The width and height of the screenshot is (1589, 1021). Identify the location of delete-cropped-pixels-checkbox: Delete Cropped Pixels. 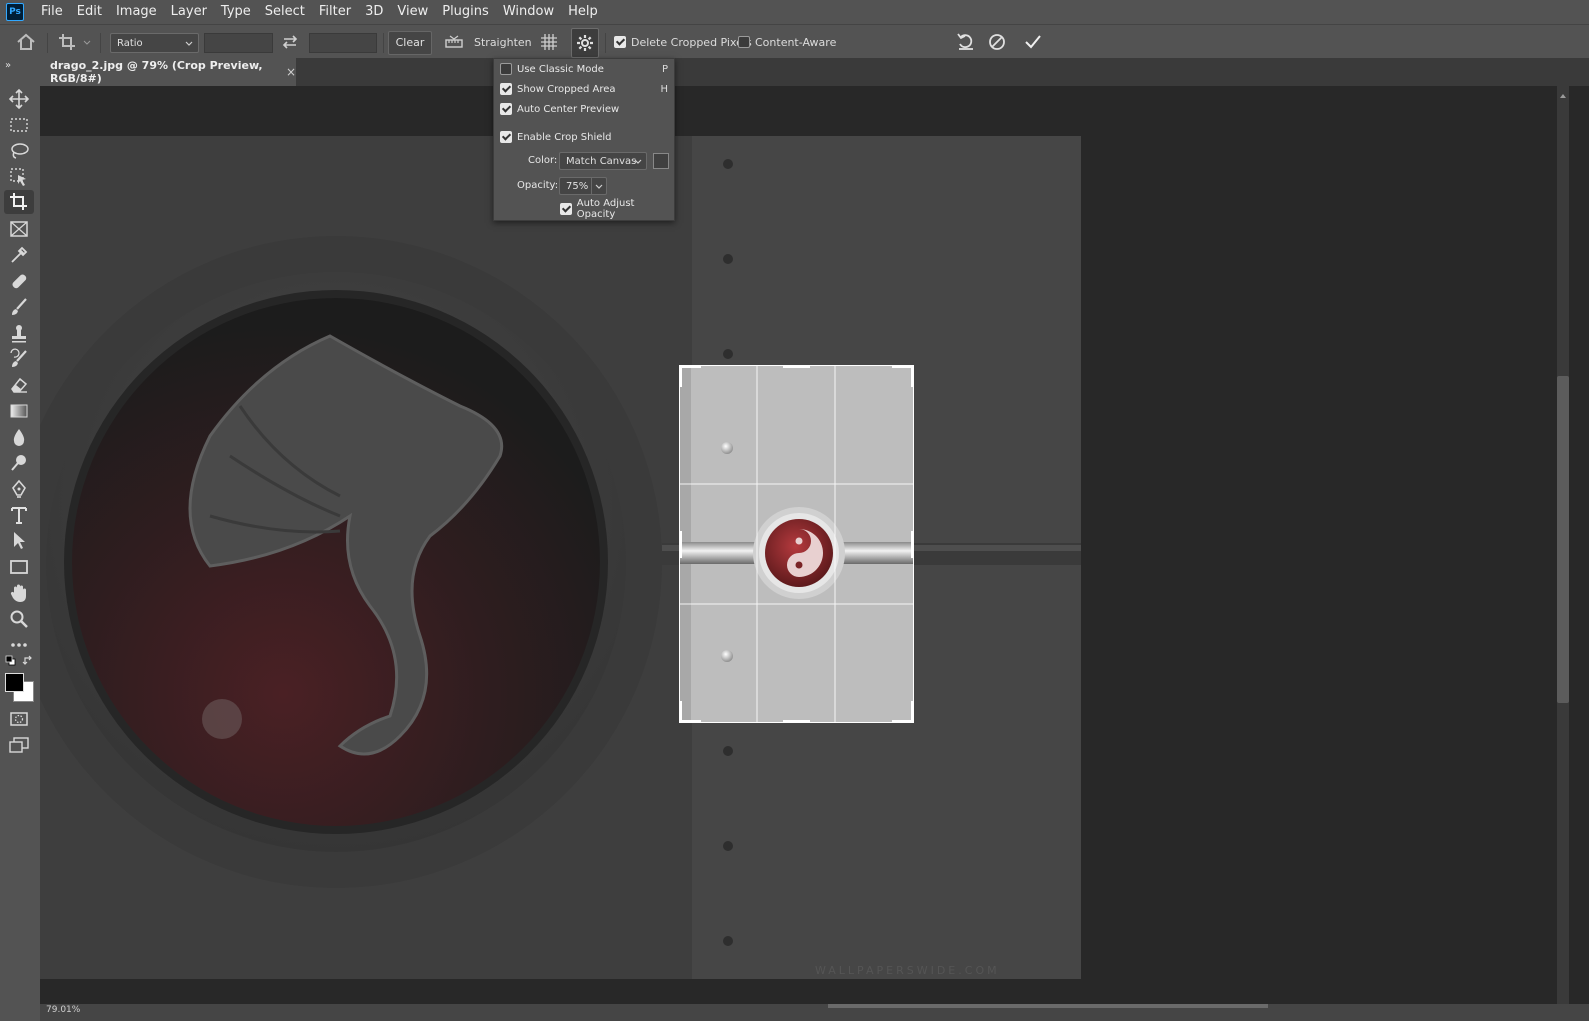
(683, 42).